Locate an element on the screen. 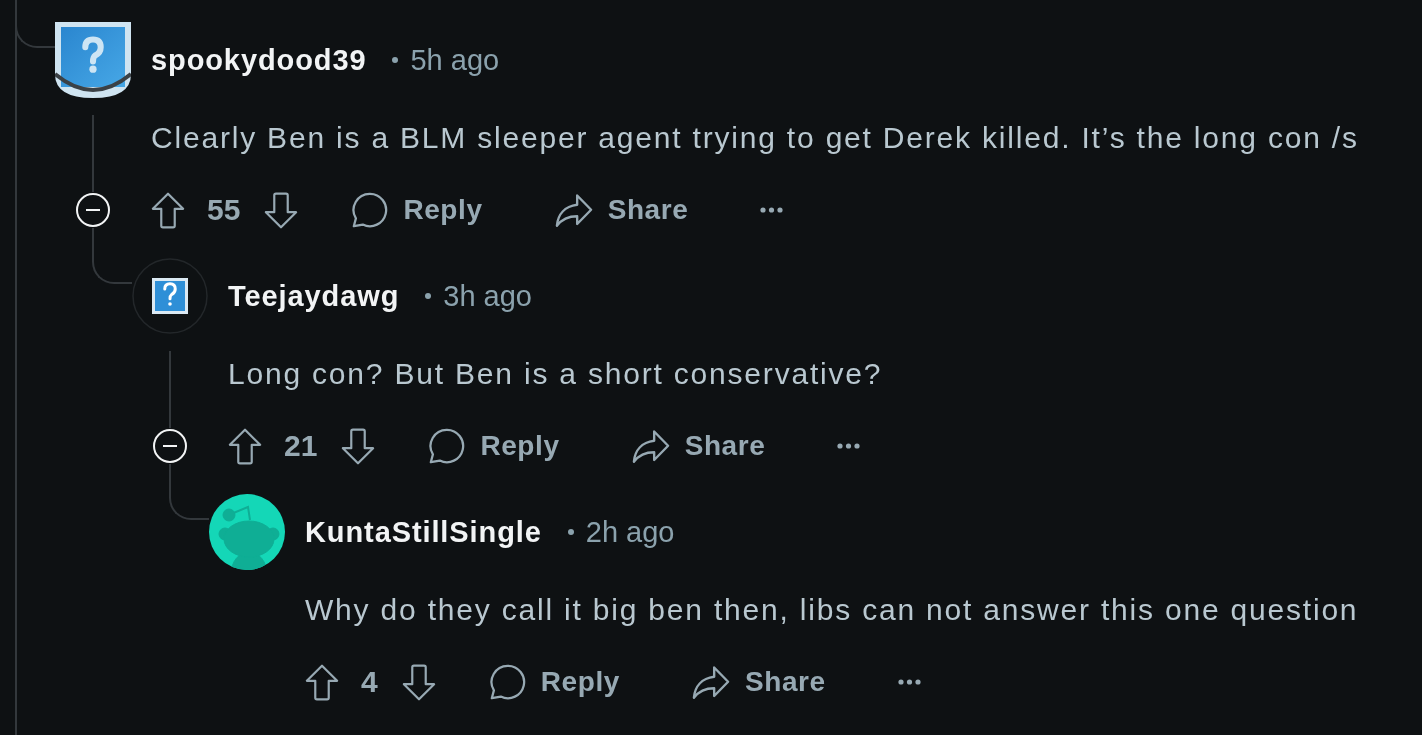 The width and height of the screenshot is (1422, 735). timestamp: 2h ago is located at coordinates (630, 532).